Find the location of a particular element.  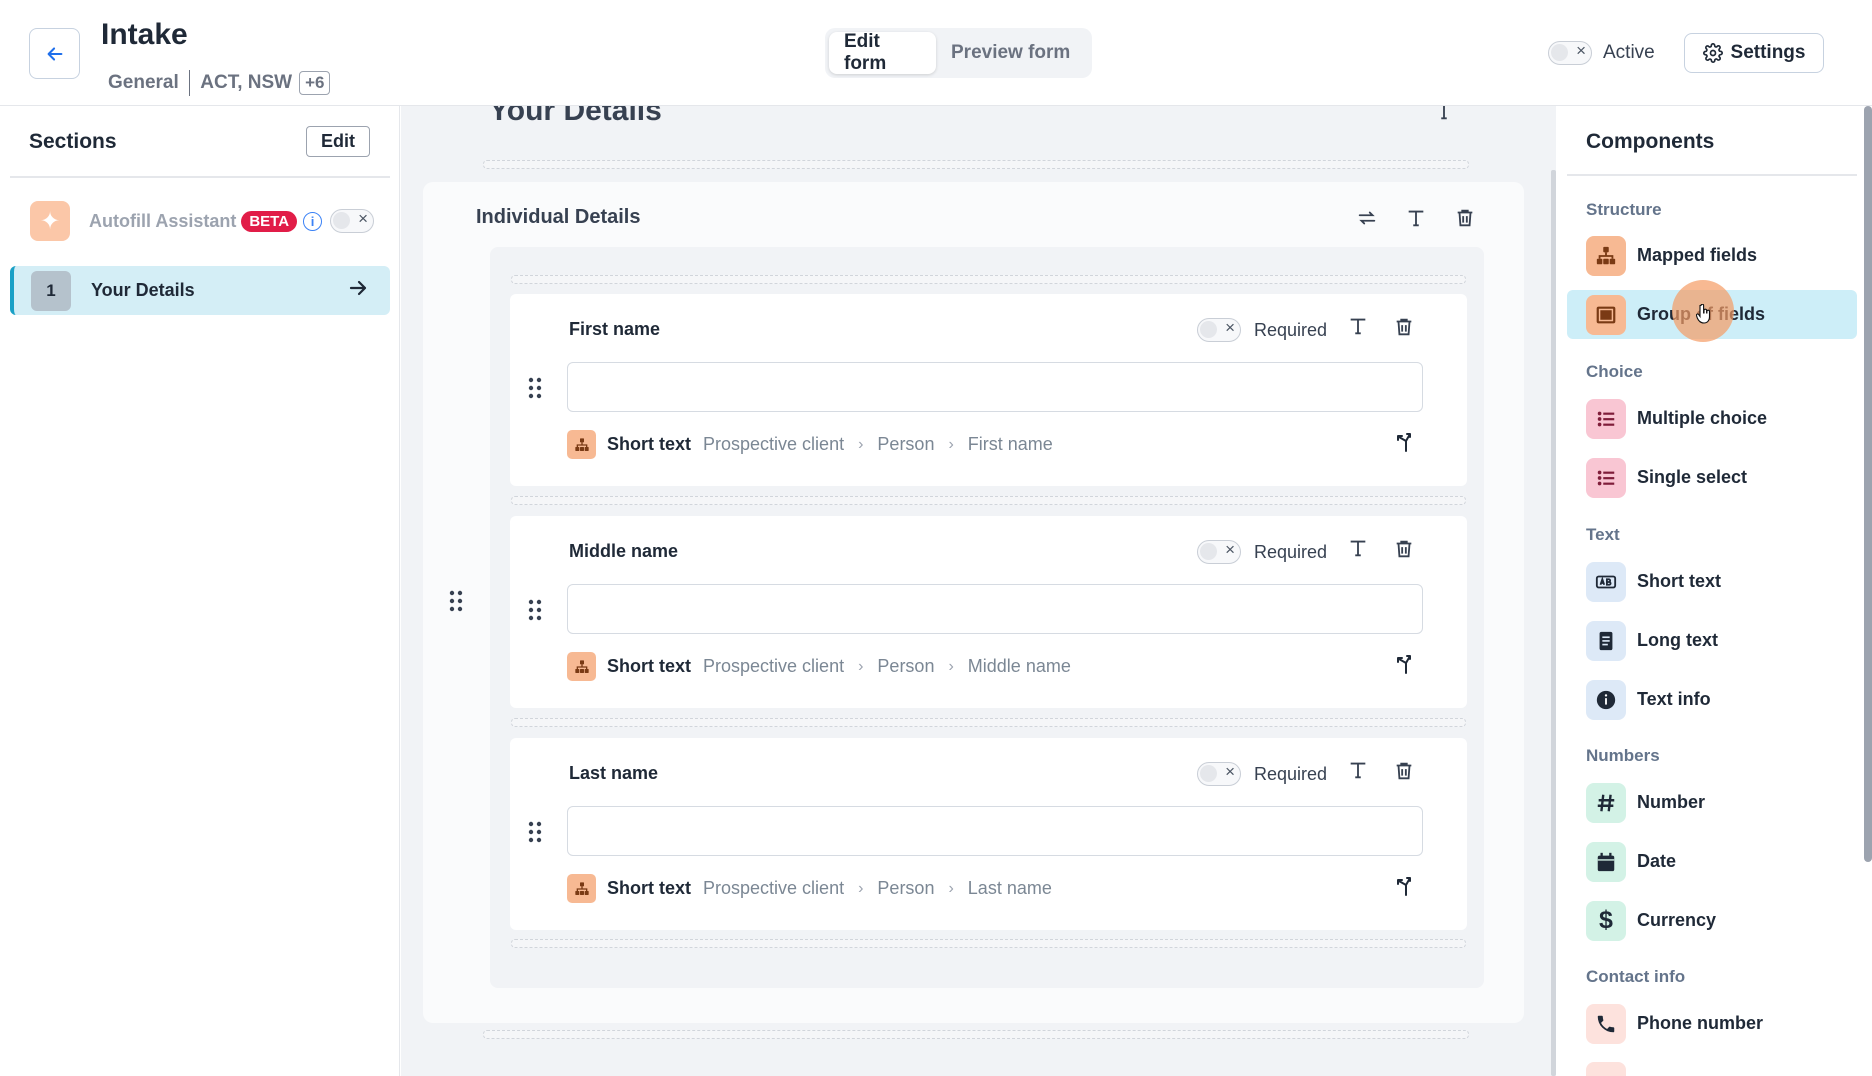

settings-button: Settings is located at coordinates (1754, 53).